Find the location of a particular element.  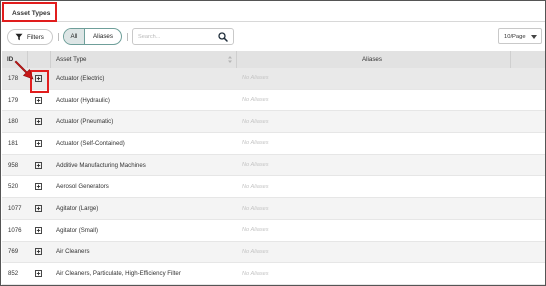

cell-id: 958 is located at coordinates (13, 165).